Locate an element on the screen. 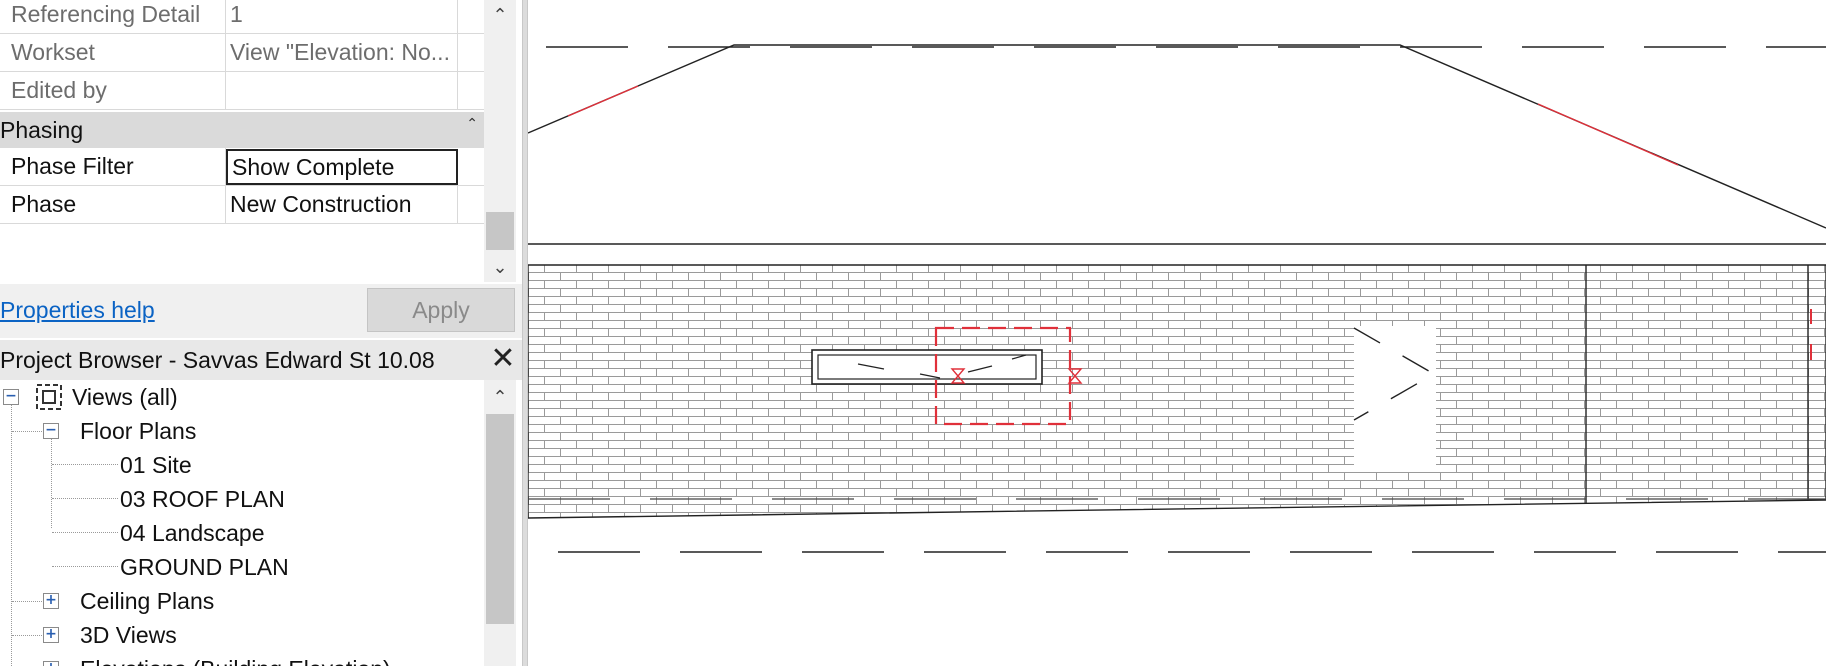  property-name: Referencing Detail is located at coordinates (113, 17).